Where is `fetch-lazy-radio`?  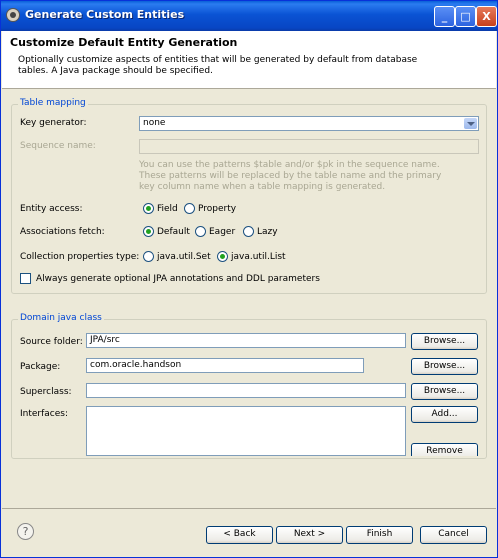
fetch-lazy-radio is located at coordinates (248, 231).